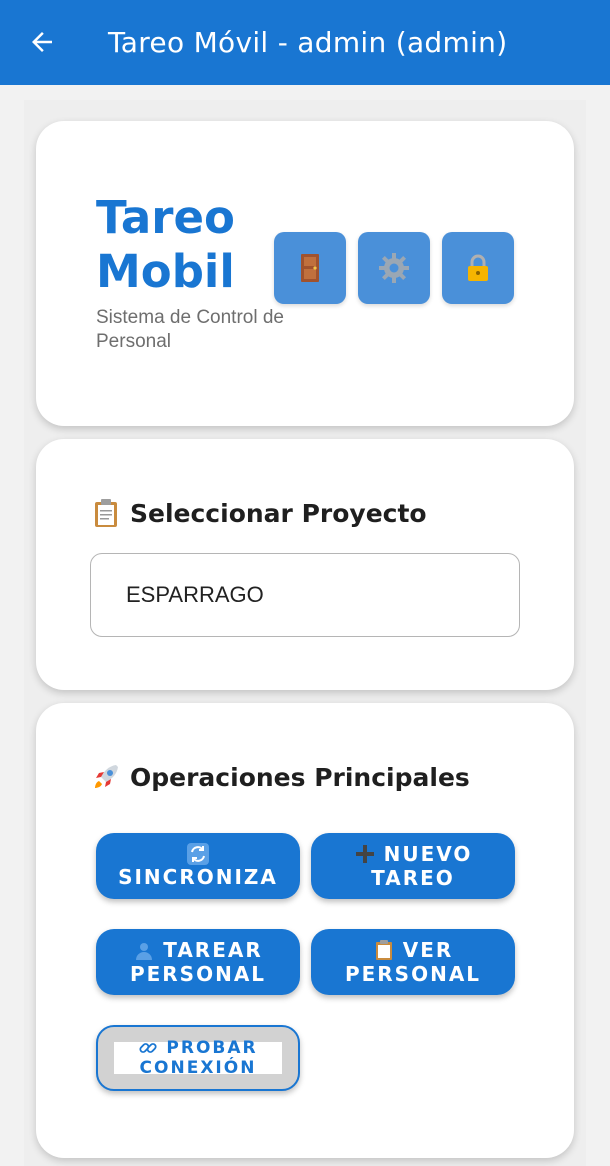 This screenshot has height=1166, width=610. I want to click on test-connection-button: PROBAR CONEXIÓN, so click(198, 1058).